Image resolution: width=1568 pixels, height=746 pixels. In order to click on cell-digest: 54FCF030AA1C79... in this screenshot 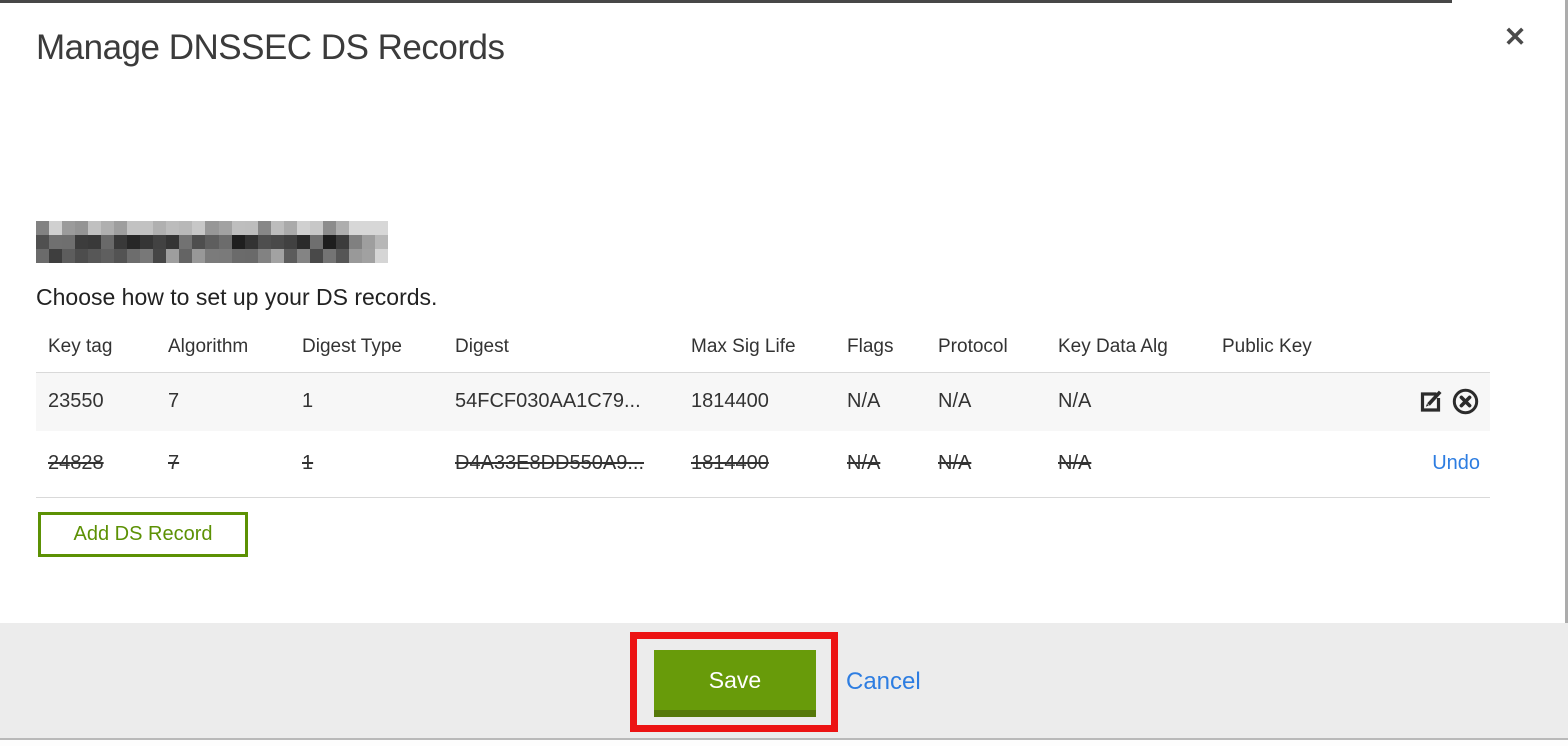, I will do `click(548, 401)`.